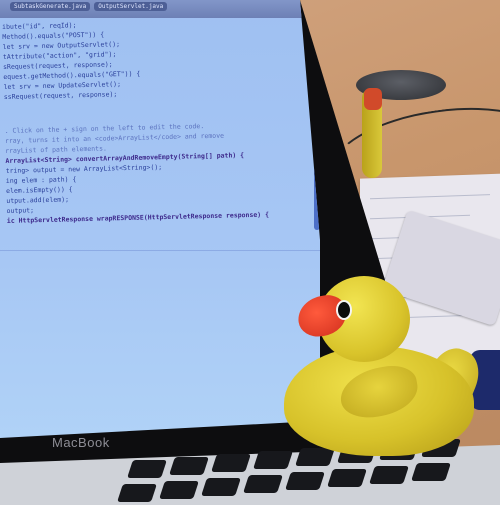 Image resolution: width=500 pixels, height=505 pixels. What do you see at coordinates (305, 470) in the screenshot?
I see `keyboard-keys` at bounding box center [305, 470].